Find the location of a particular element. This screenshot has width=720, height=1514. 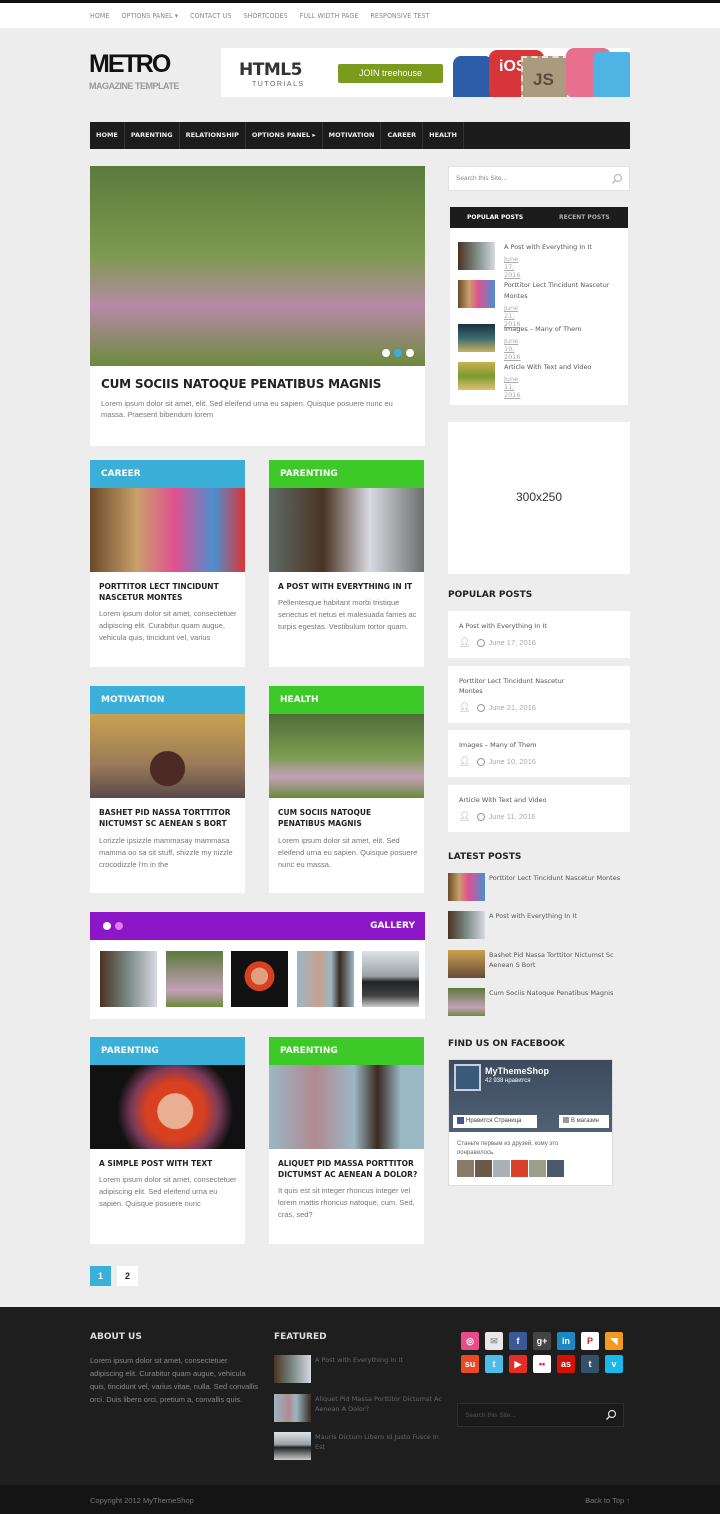

sidebar-ad-300x250: 300x250 is located at coordinates (539, 498).